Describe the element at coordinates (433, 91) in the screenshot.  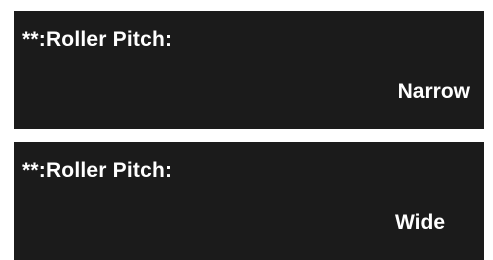
I see `roller-pitch-value: Narrow` at that location.